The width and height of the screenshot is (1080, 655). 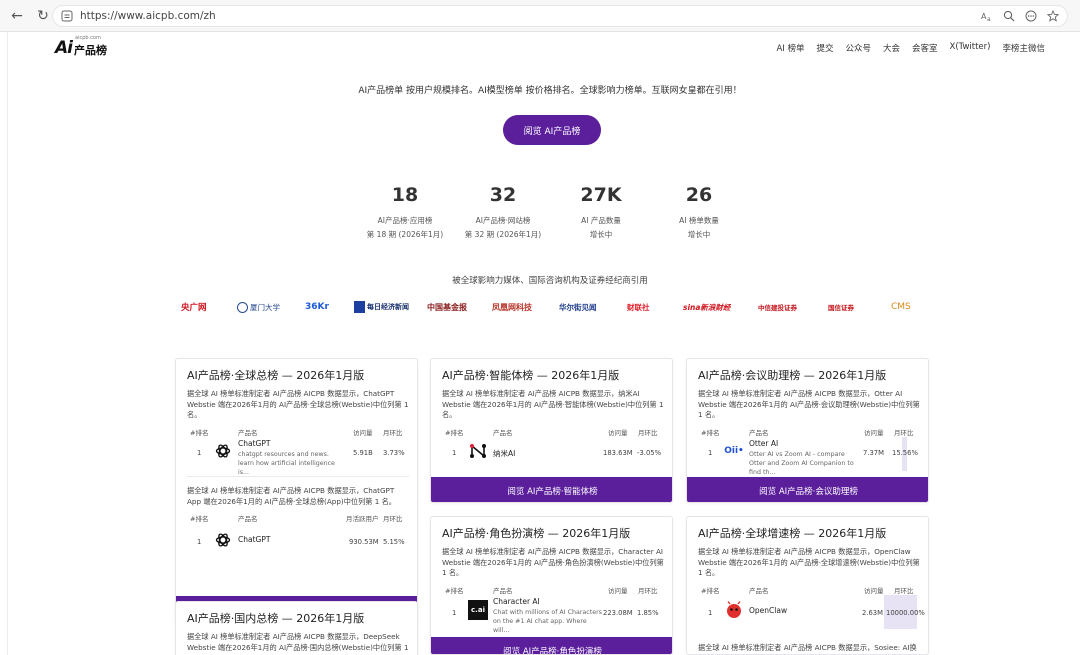 I want to click on stat-label: AI产品榜·应用榜, so click(x=405, y=220).